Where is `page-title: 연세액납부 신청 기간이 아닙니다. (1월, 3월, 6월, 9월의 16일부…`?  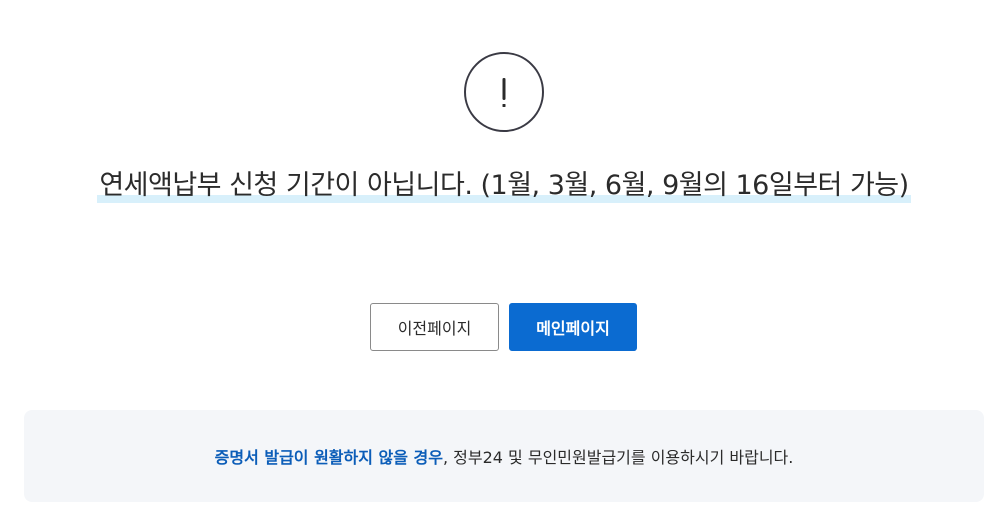 page-title: 연세액납부 신청 기간이 아닙니다. (1월, 3월, 6월, 9월의 16일부… is located at coordinates (504, 186).